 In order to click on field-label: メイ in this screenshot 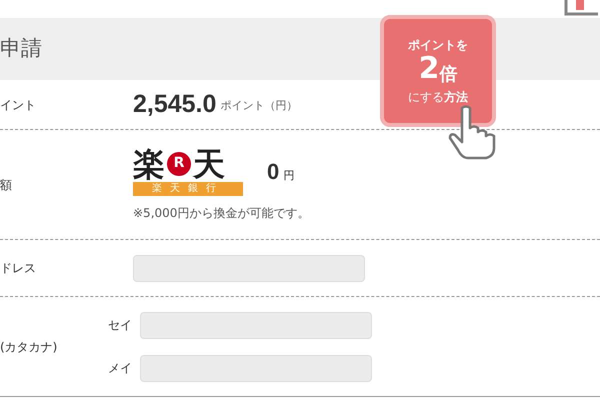, I will do `click(119, 368)`.